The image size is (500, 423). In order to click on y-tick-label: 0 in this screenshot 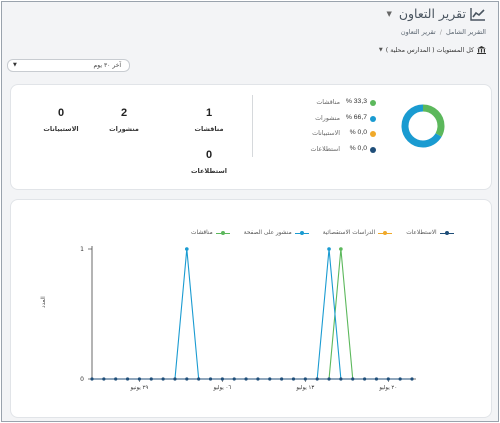, I will do `click(82, 379)`.